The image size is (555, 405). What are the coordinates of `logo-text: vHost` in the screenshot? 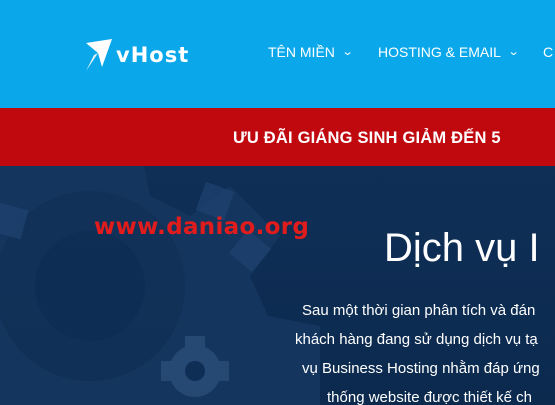 It's located at (153, 55).